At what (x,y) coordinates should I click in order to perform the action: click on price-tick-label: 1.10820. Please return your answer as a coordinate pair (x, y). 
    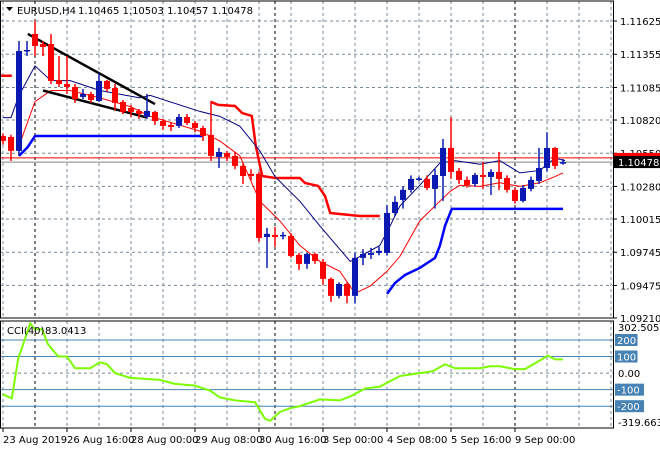
    Looking at the image, I should click on (640, 121).